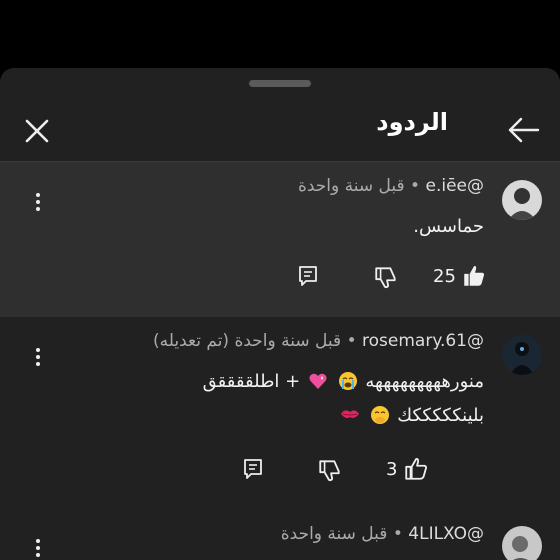 The height and width of the screenshot is (560, 560). I want to click on sparkling-heart-emoji-icon, so click(318, 381).